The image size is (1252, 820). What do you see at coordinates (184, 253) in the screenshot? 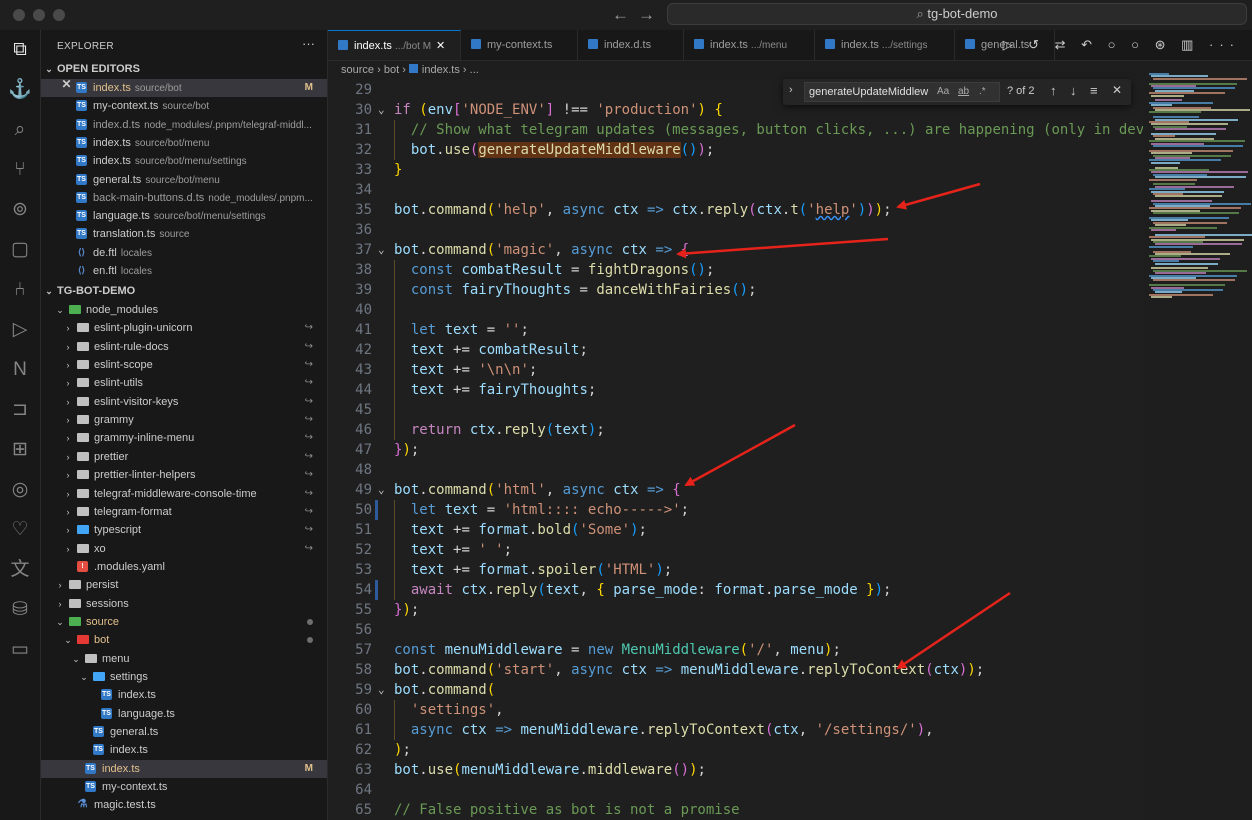
I see `open-editor-item: ⟨⟩ de.ftl locales` at bounding box center [184, 253].